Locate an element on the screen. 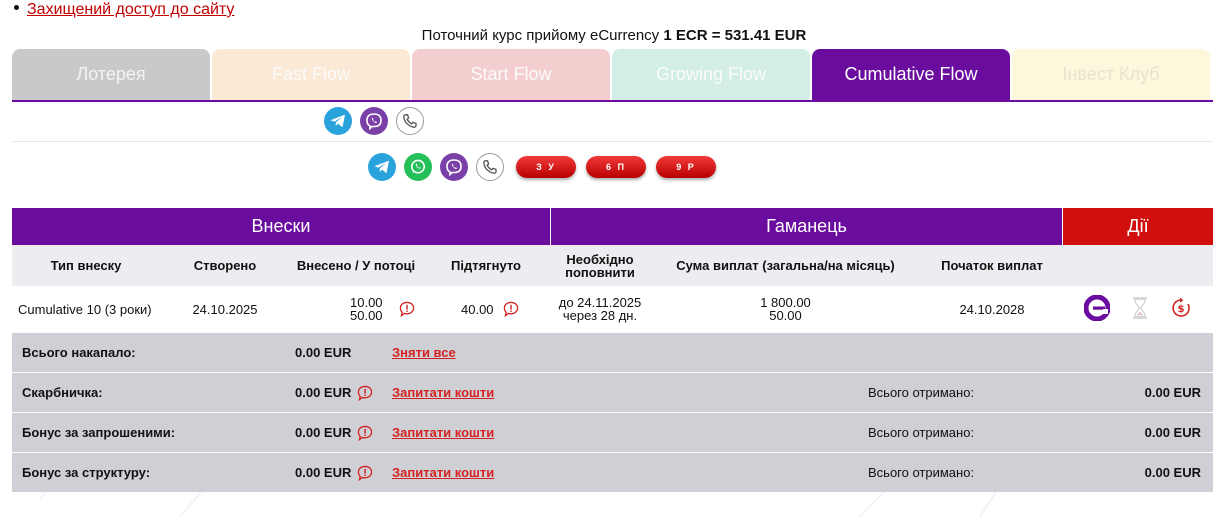  cell-payout-start: 24.10.2028 is located at coordinates (992, 309).